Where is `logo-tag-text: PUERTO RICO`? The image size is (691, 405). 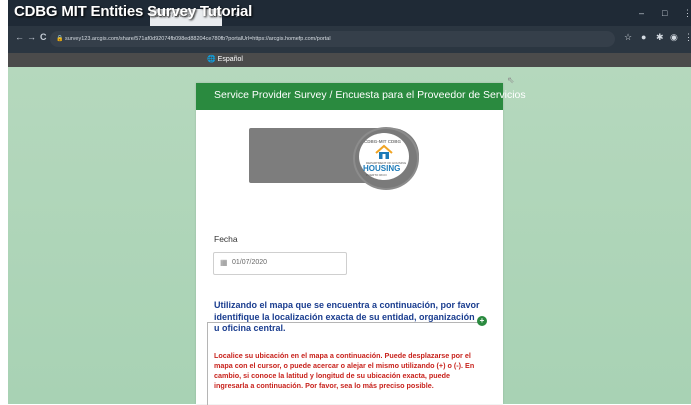
logo-tag-text: PUERTO RICO is located at coordinates (376, 175).